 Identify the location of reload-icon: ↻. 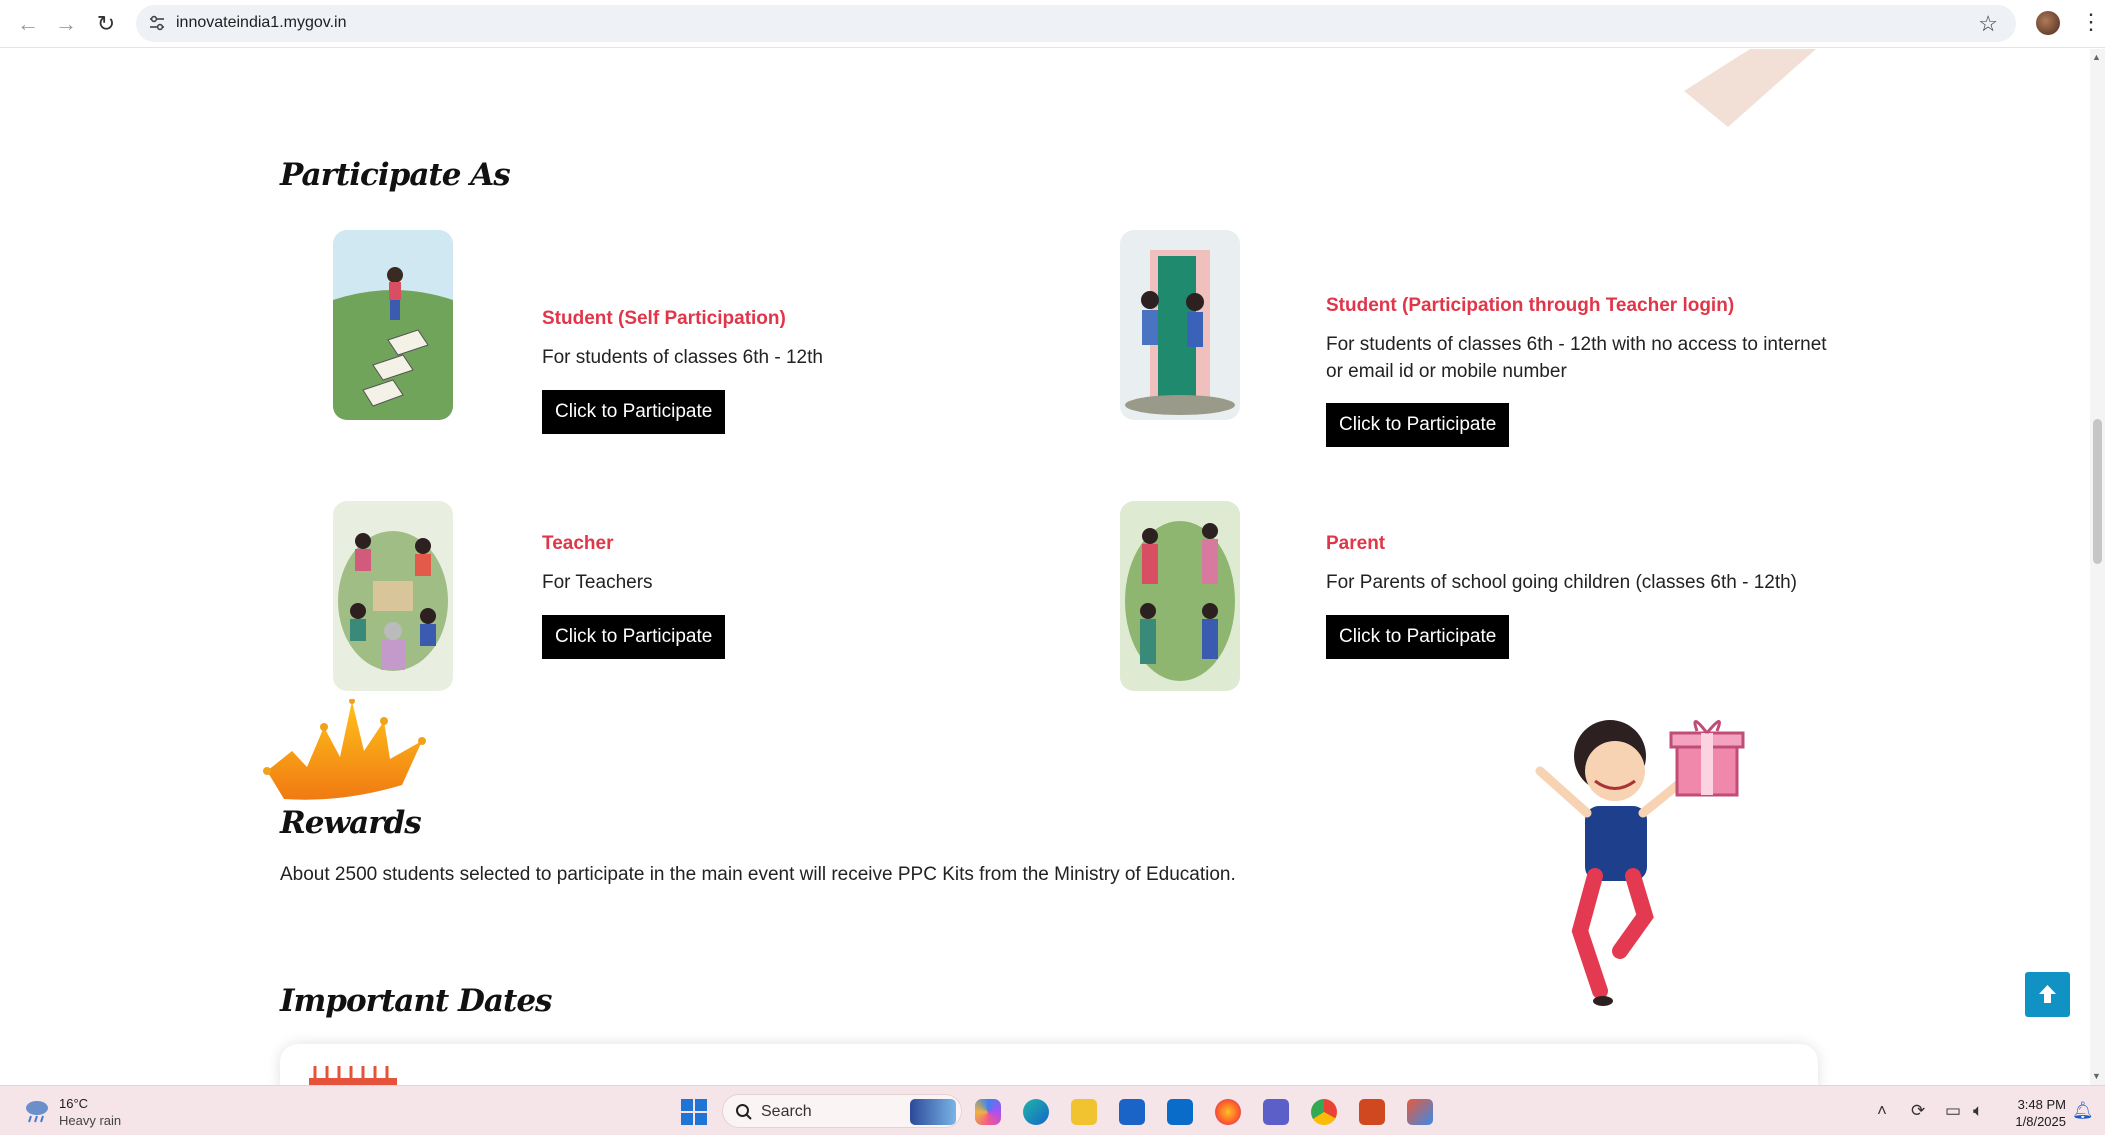
(106, 24).